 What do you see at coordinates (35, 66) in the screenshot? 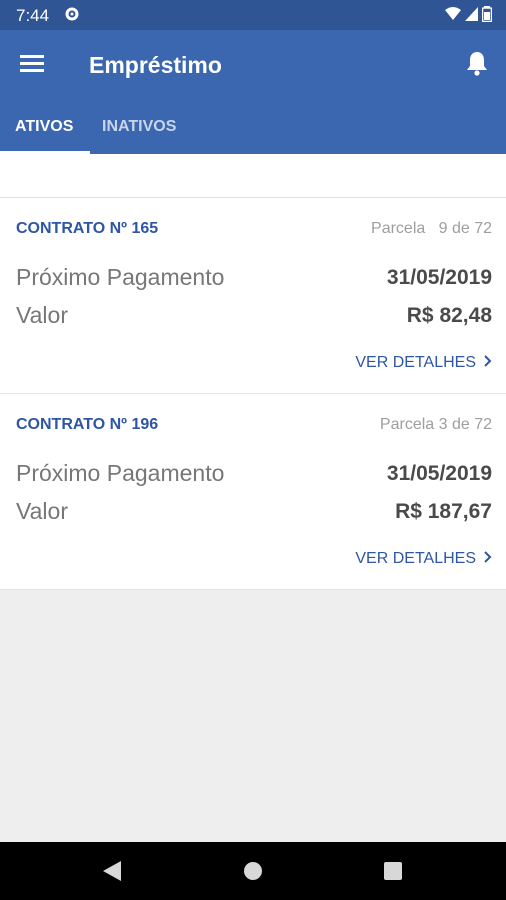
I see `menu-icon` at bounding box center [35, 66].